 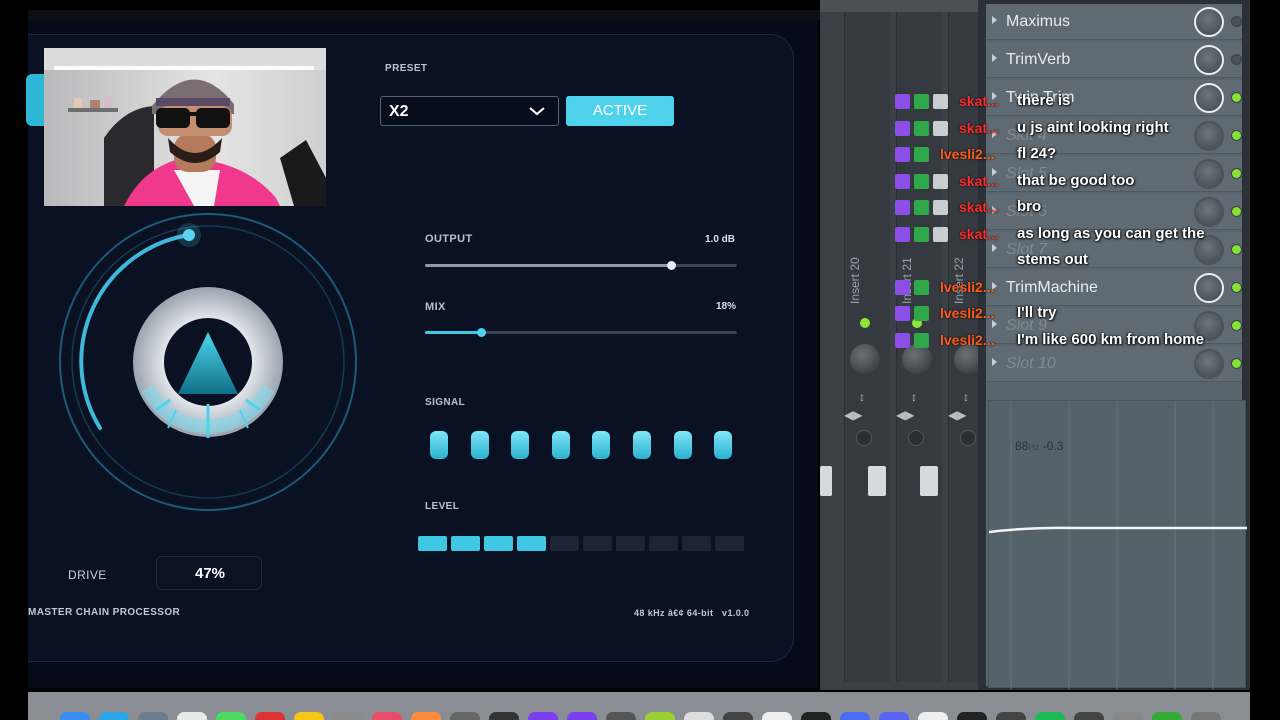 I want to click on dock, so click(x=639, y=706).